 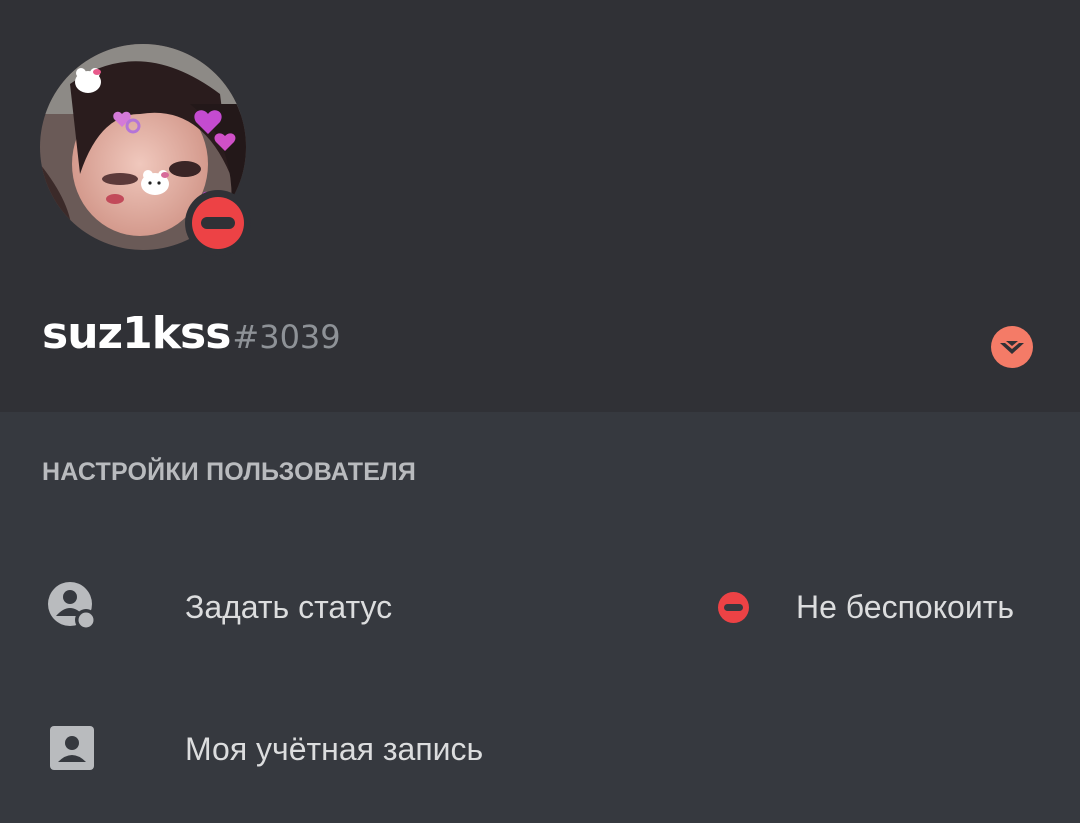 What do you see at coordinates (334, 749) in the screenshot?
I see `my-account-label: Моя учётная запись` at bounding box center [334, 749].